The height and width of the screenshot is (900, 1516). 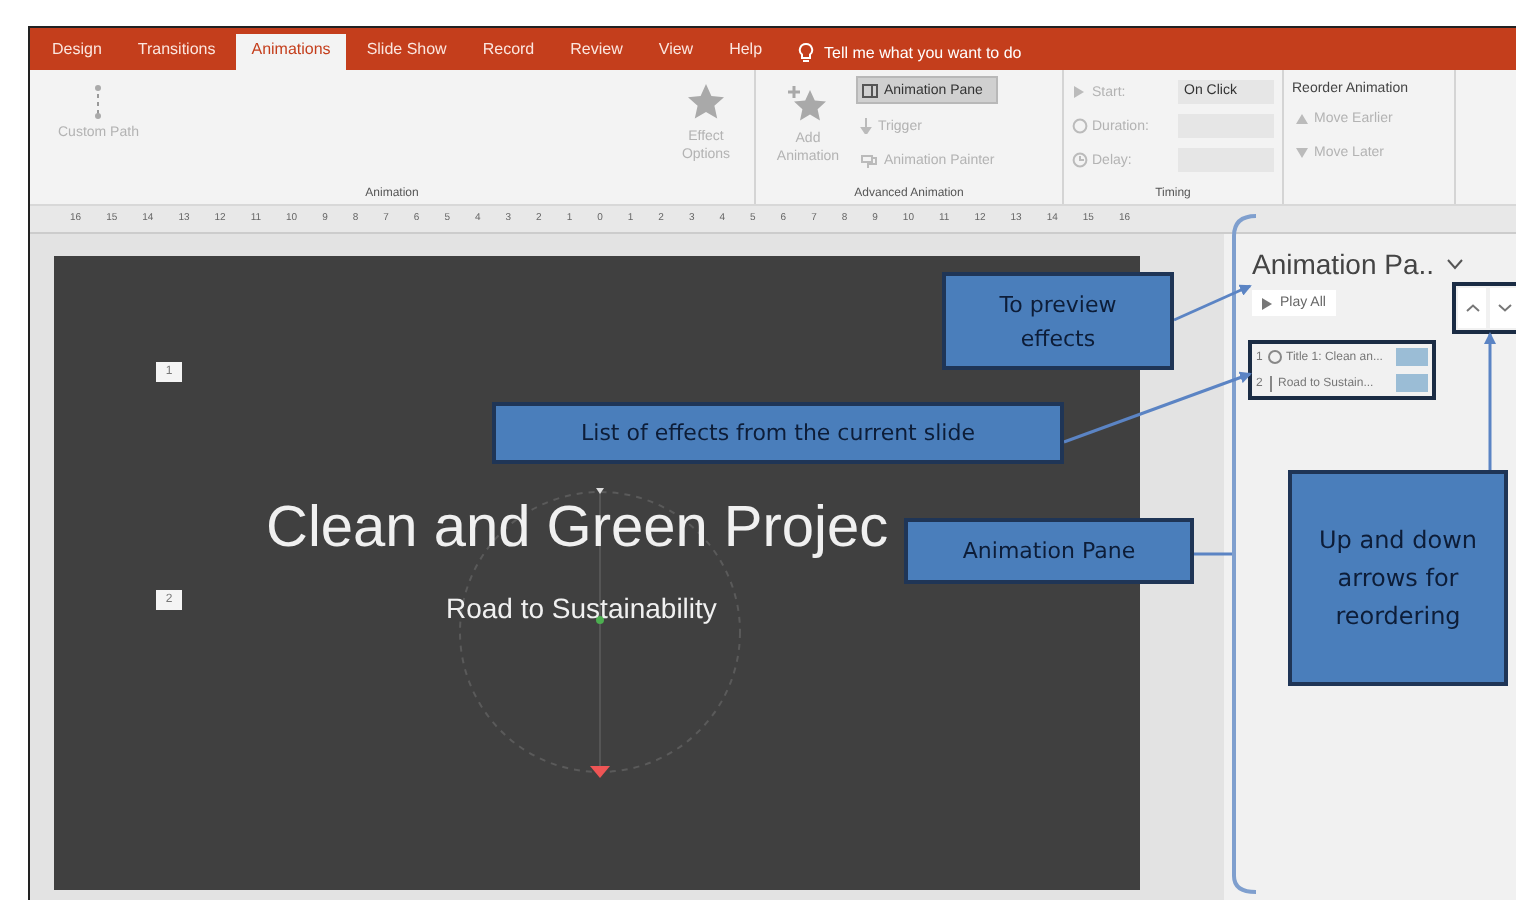 I want to click on trigger-icon, so click(x=866, y=126).